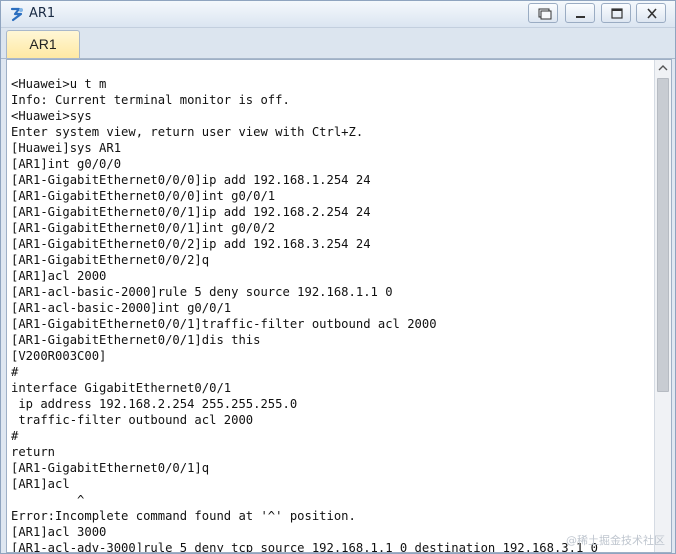 The height and width of the screenshot is (554, 676). Describe the element at coordinates (33, 452) in the screenshot. I see `console-line: return` at that location.